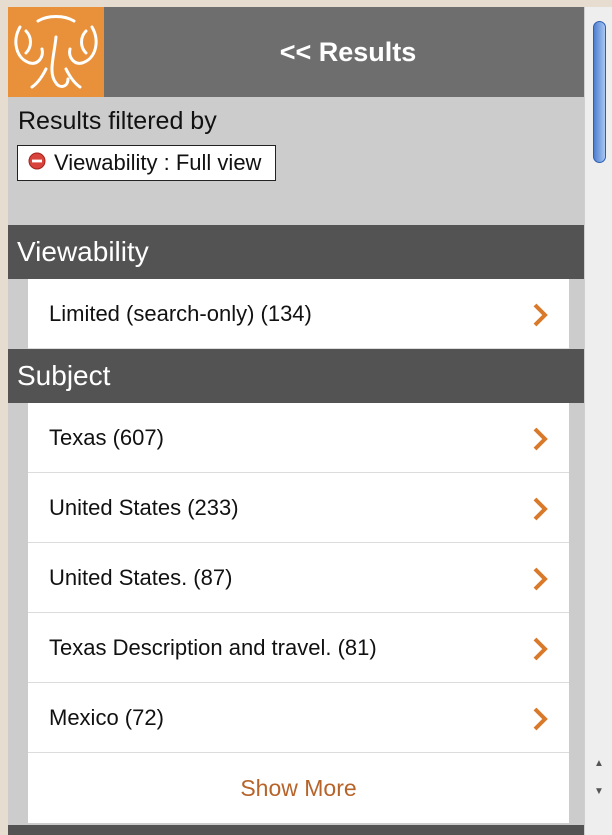  Describe the element at coordinates (158, 162) in the screenshot. I see `active-filter-label: Viewability : Full view` at that location.